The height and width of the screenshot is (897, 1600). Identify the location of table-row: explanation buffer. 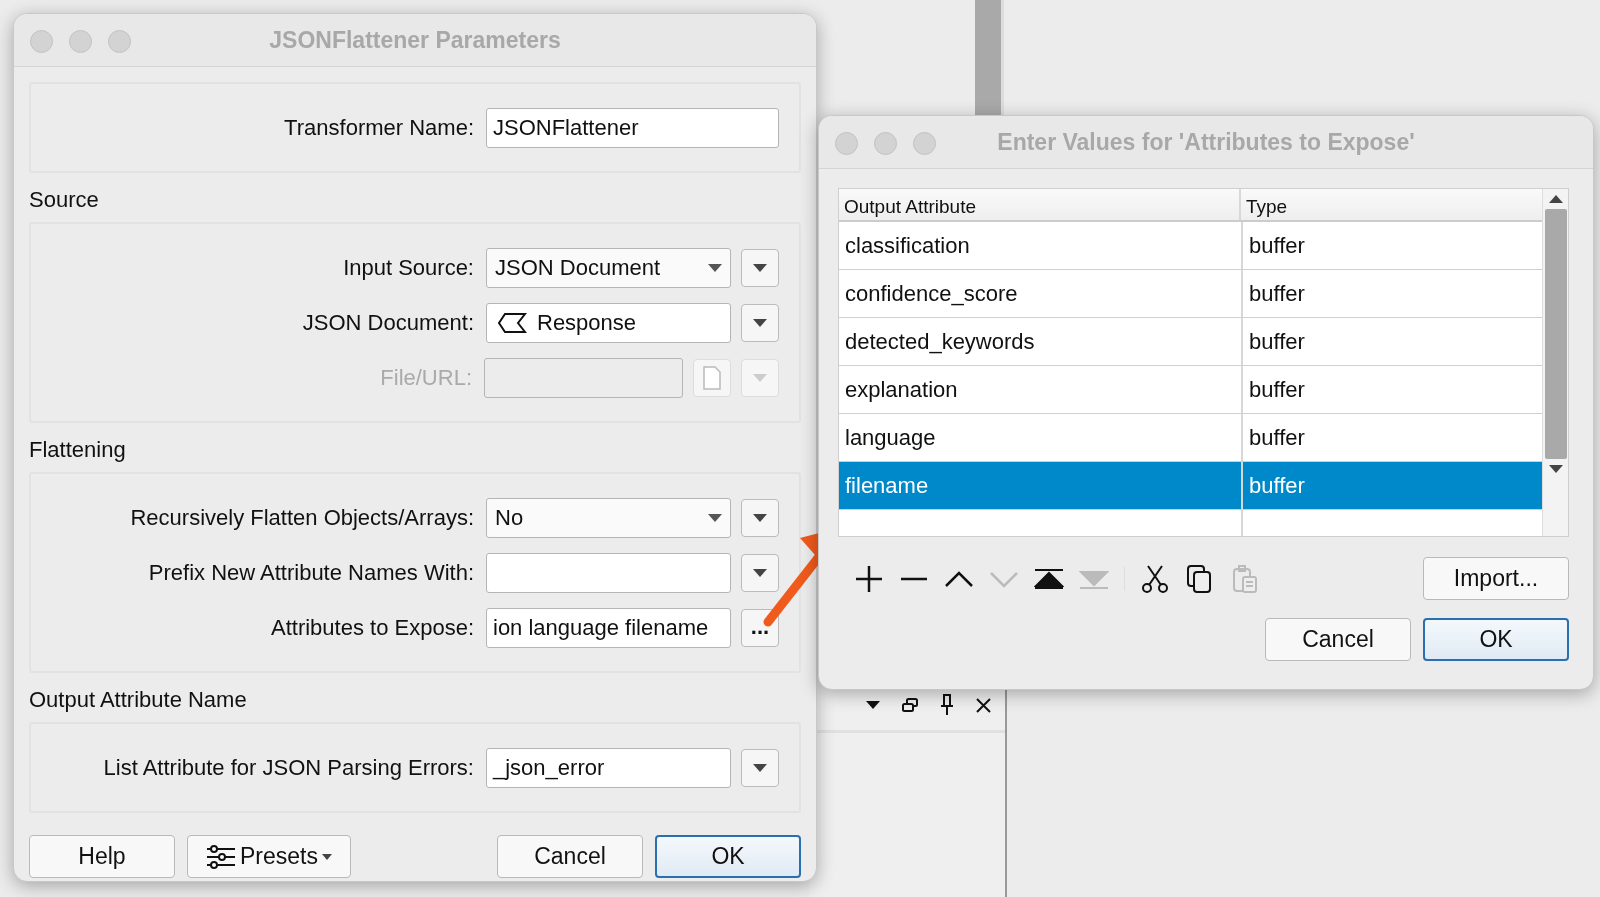
(1190, 390).